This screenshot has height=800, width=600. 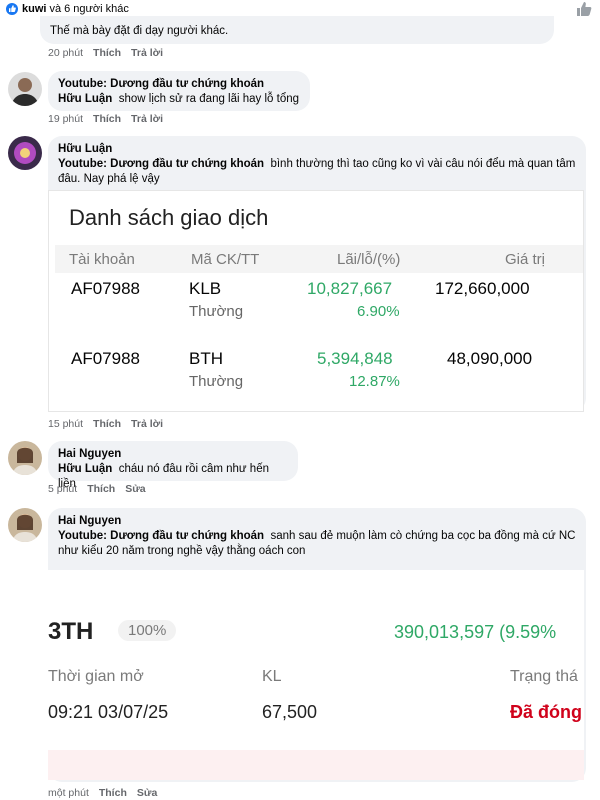 I want to click on comment-time: một phút, so click(x=68, y=793).